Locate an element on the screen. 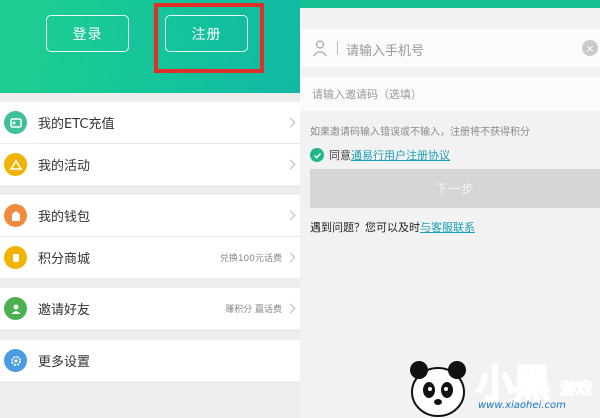  agreement-link: 通易行用户注册协议 is located at coordinates (400, 155).